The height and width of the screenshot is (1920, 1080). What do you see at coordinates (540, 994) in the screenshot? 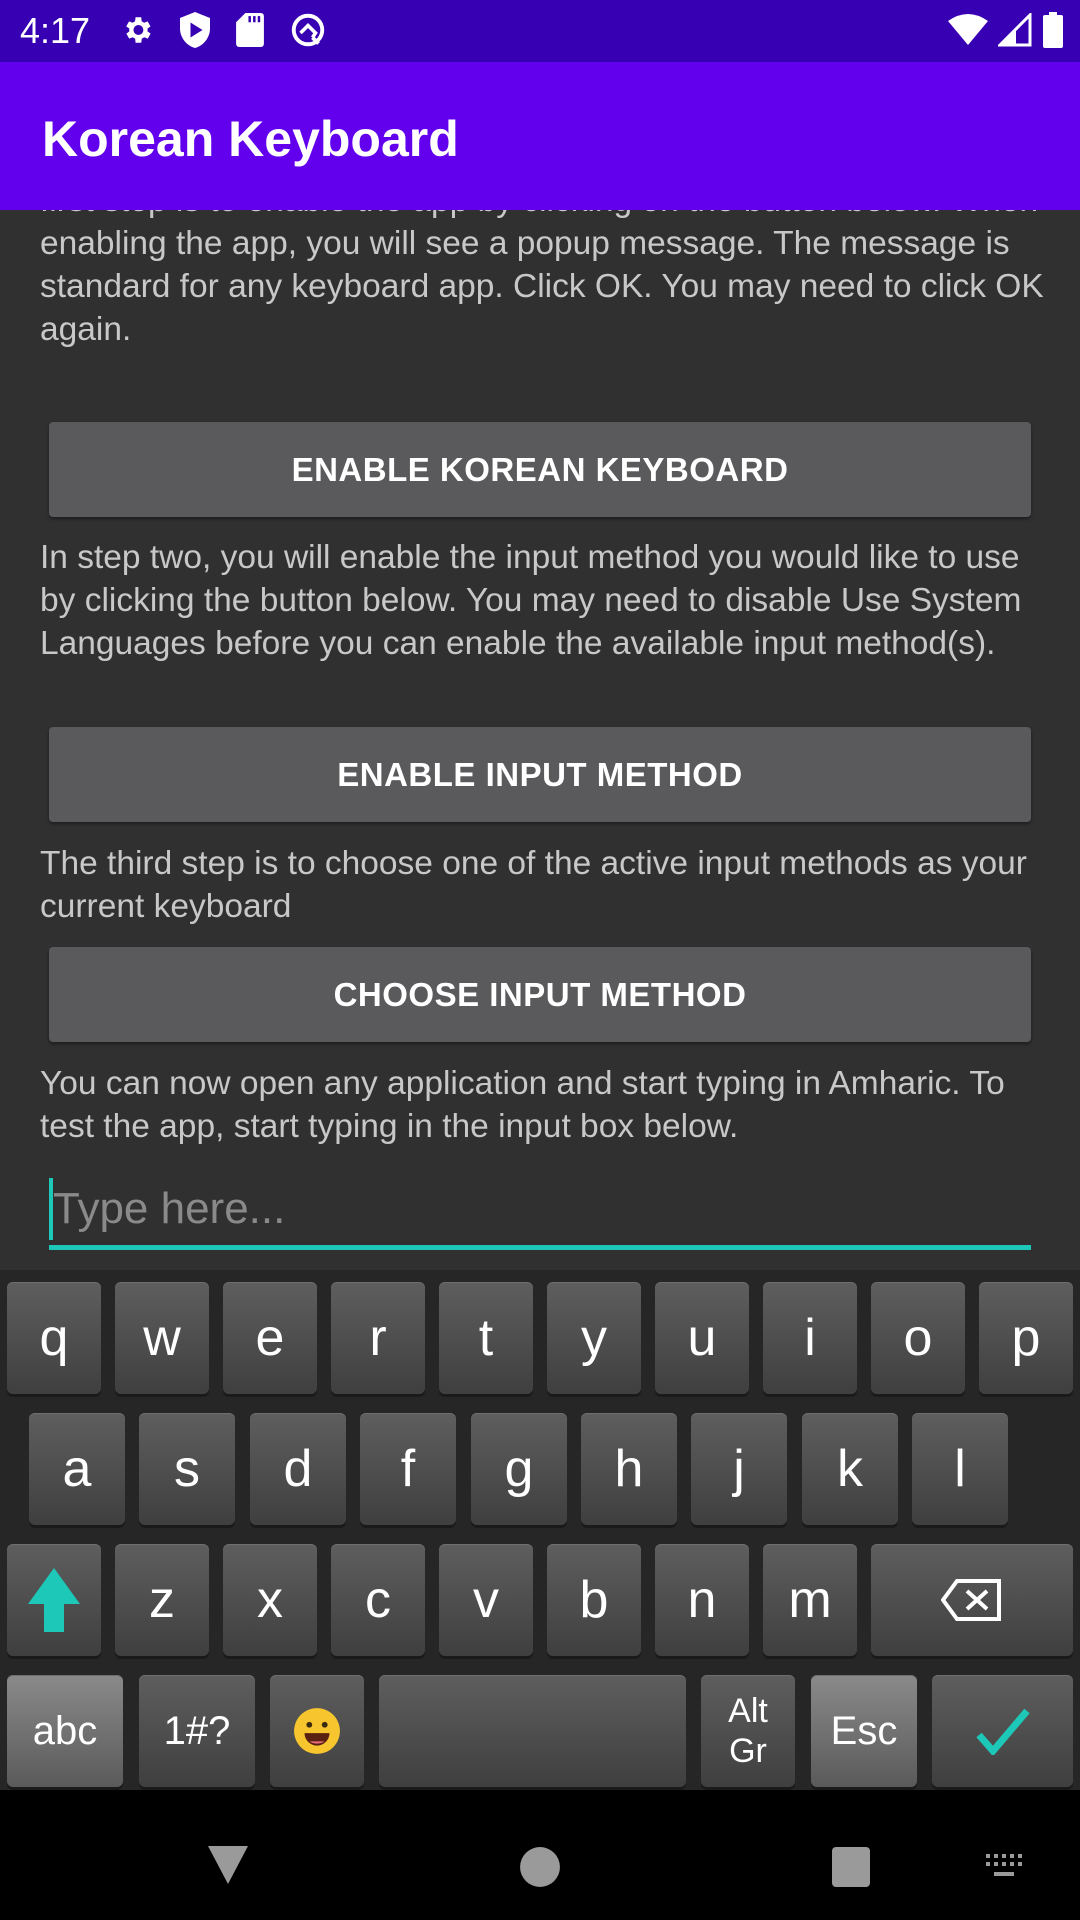
I see `choose-input-method-button: CHOOSE INPUT METHOD` at bounding box center [540, 994].